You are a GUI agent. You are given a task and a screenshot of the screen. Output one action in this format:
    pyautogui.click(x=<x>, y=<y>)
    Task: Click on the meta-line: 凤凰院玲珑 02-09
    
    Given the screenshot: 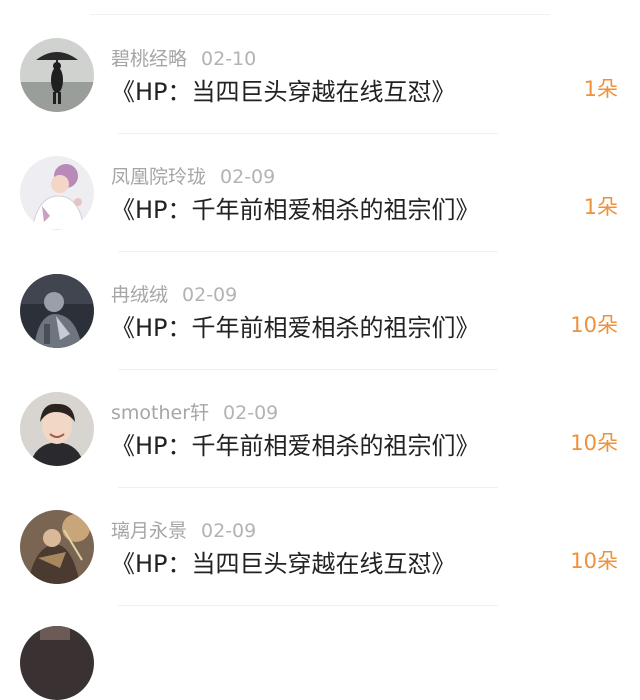 What is the action you would take?
    pyautogui.click(x=193, y=177)
    